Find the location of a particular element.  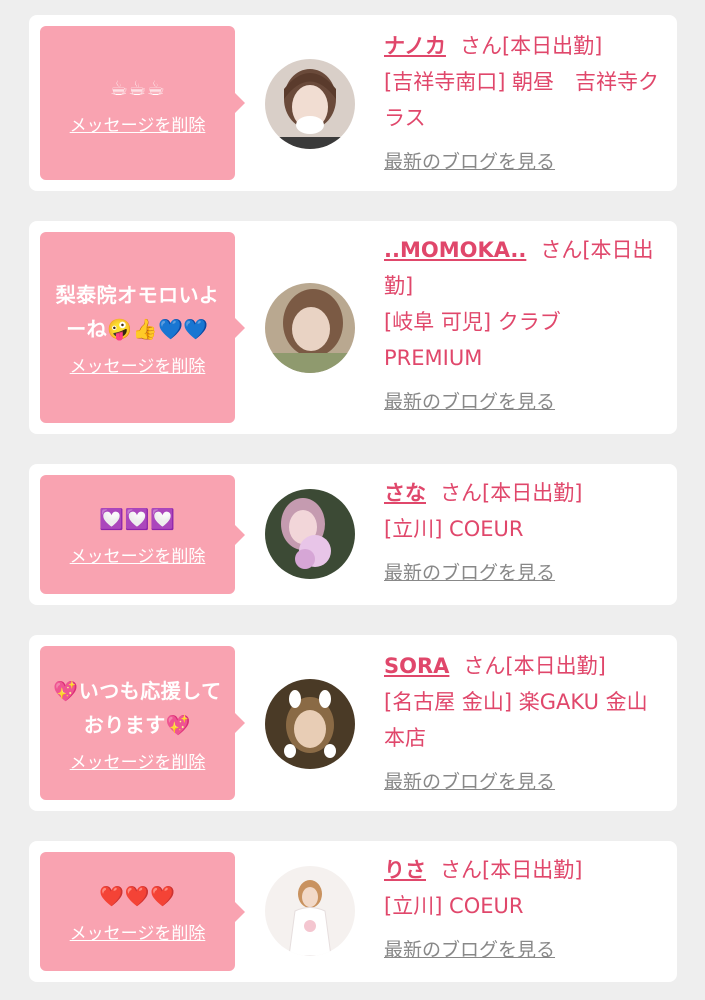

shop-info: [吉祥寺南口] 朝昼 吉祥寺クラス is located at coordinates (522, 100).